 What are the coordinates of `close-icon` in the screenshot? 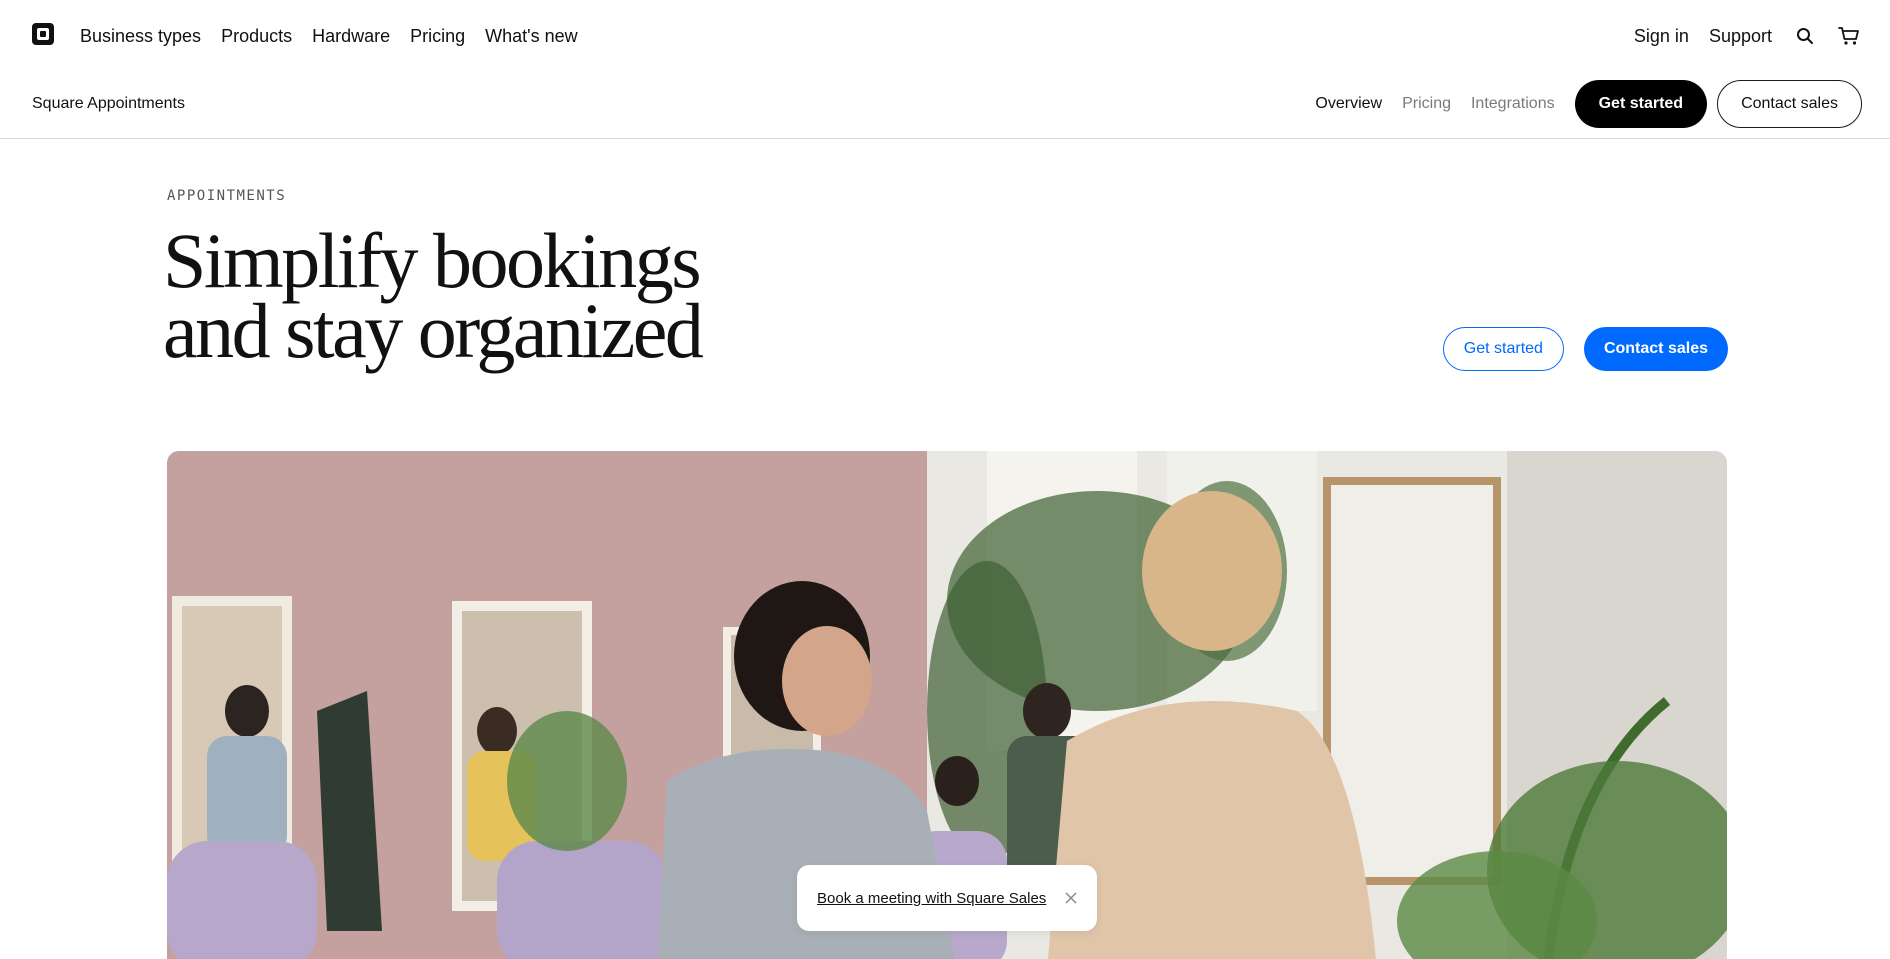 It's located at (1071, 898).